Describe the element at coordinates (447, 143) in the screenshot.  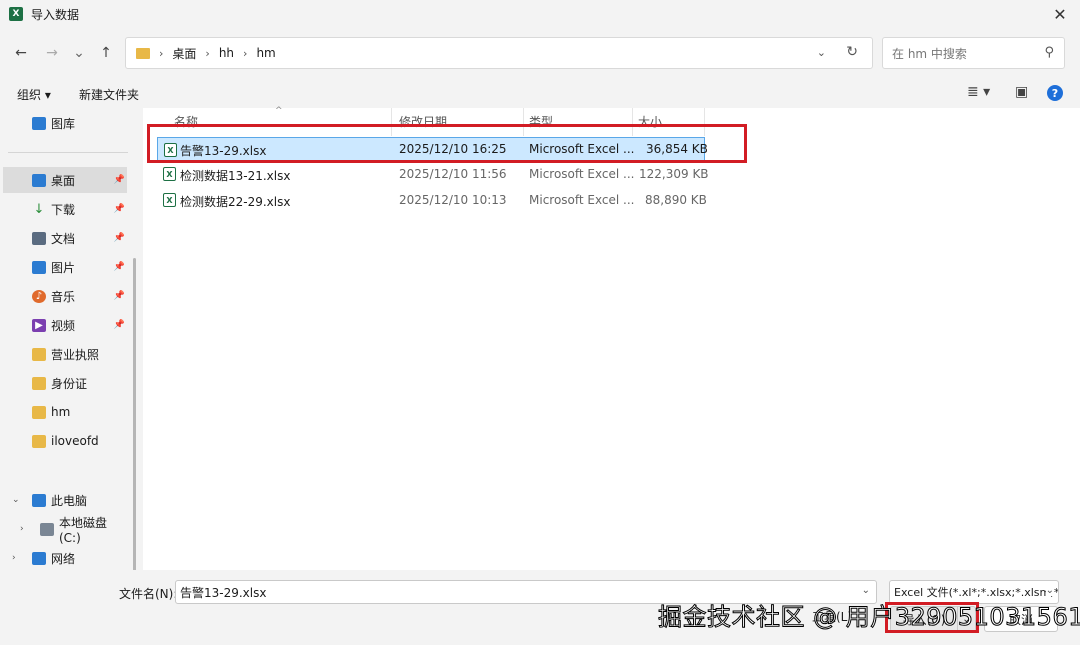
I see `highlight-box` at that location.